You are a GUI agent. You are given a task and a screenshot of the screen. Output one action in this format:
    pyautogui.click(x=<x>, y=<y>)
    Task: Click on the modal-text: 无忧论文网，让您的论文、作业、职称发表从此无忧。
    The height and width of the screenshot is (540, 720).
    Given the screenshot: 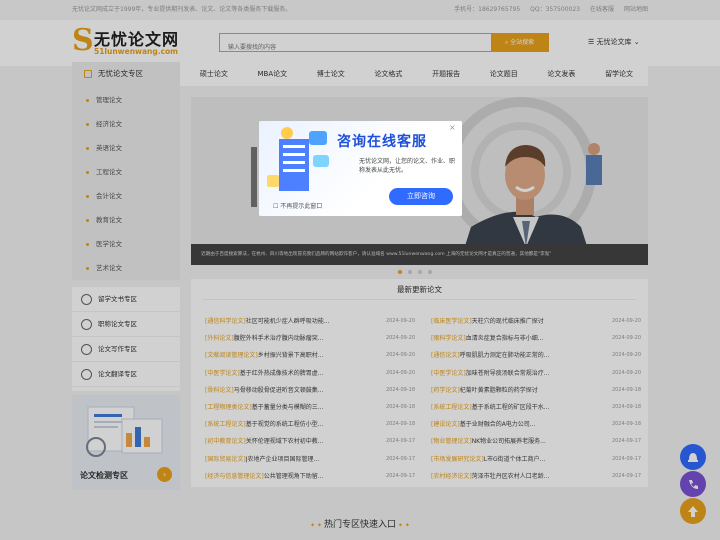 What is the action you would take?
    pyautogui.click(x=407, y=166)
    